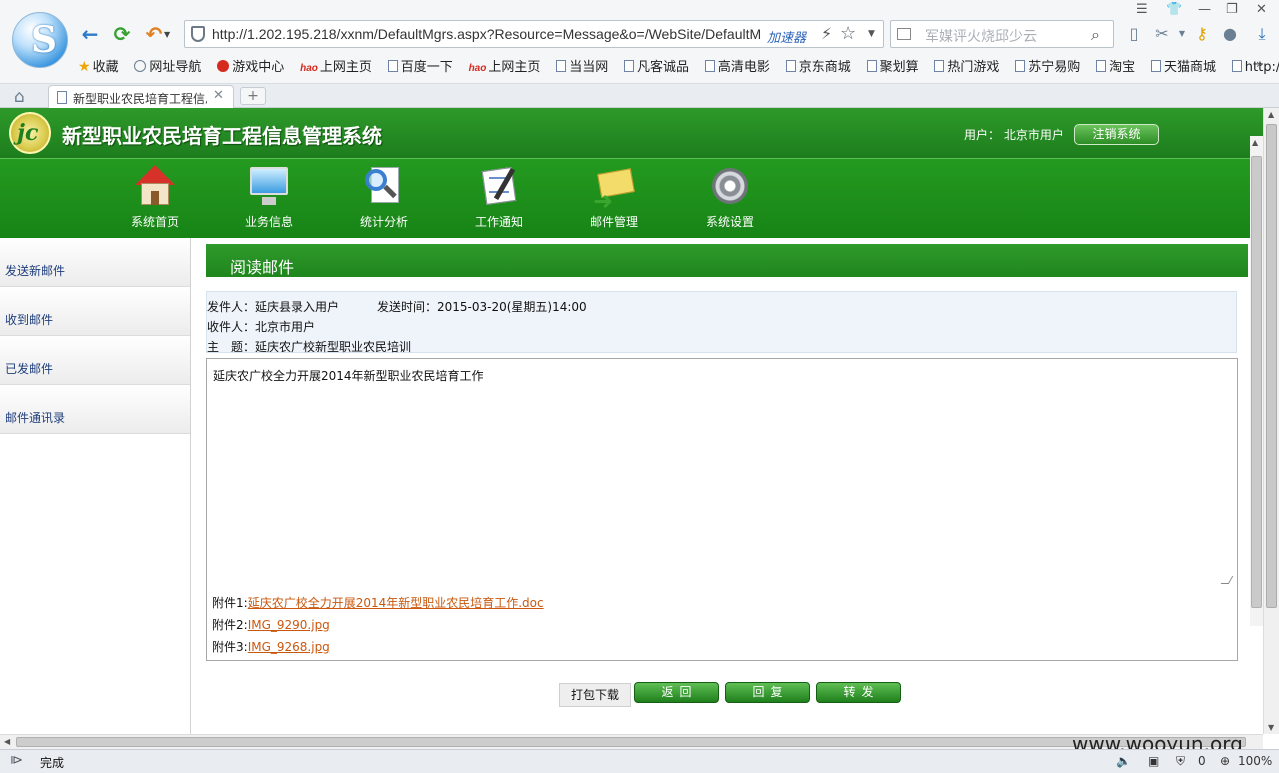  What do you see at coordinates (1182, 34) in the screenshot?
I see `scissors-dropdown-icon: ▼` at bounding box center [1182, 34].